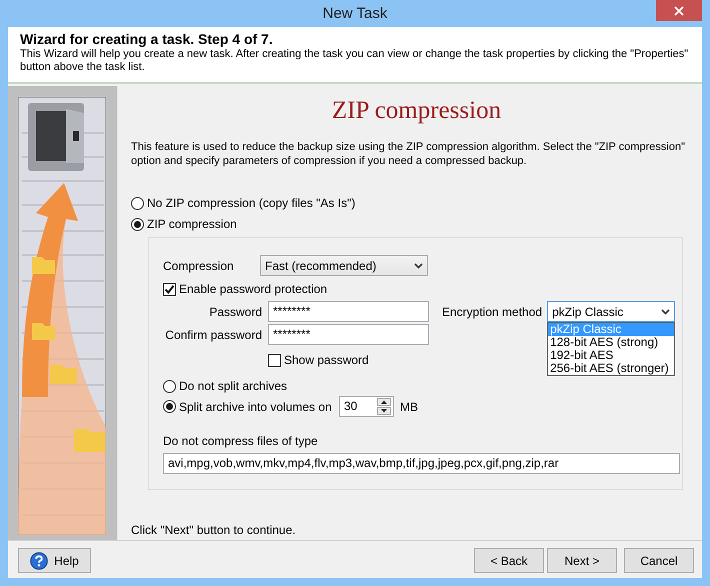 The image size is (710, 586). Describe the element at coordinates (384, 411) in the screenshot. I see `spin-down-icon` at that location.